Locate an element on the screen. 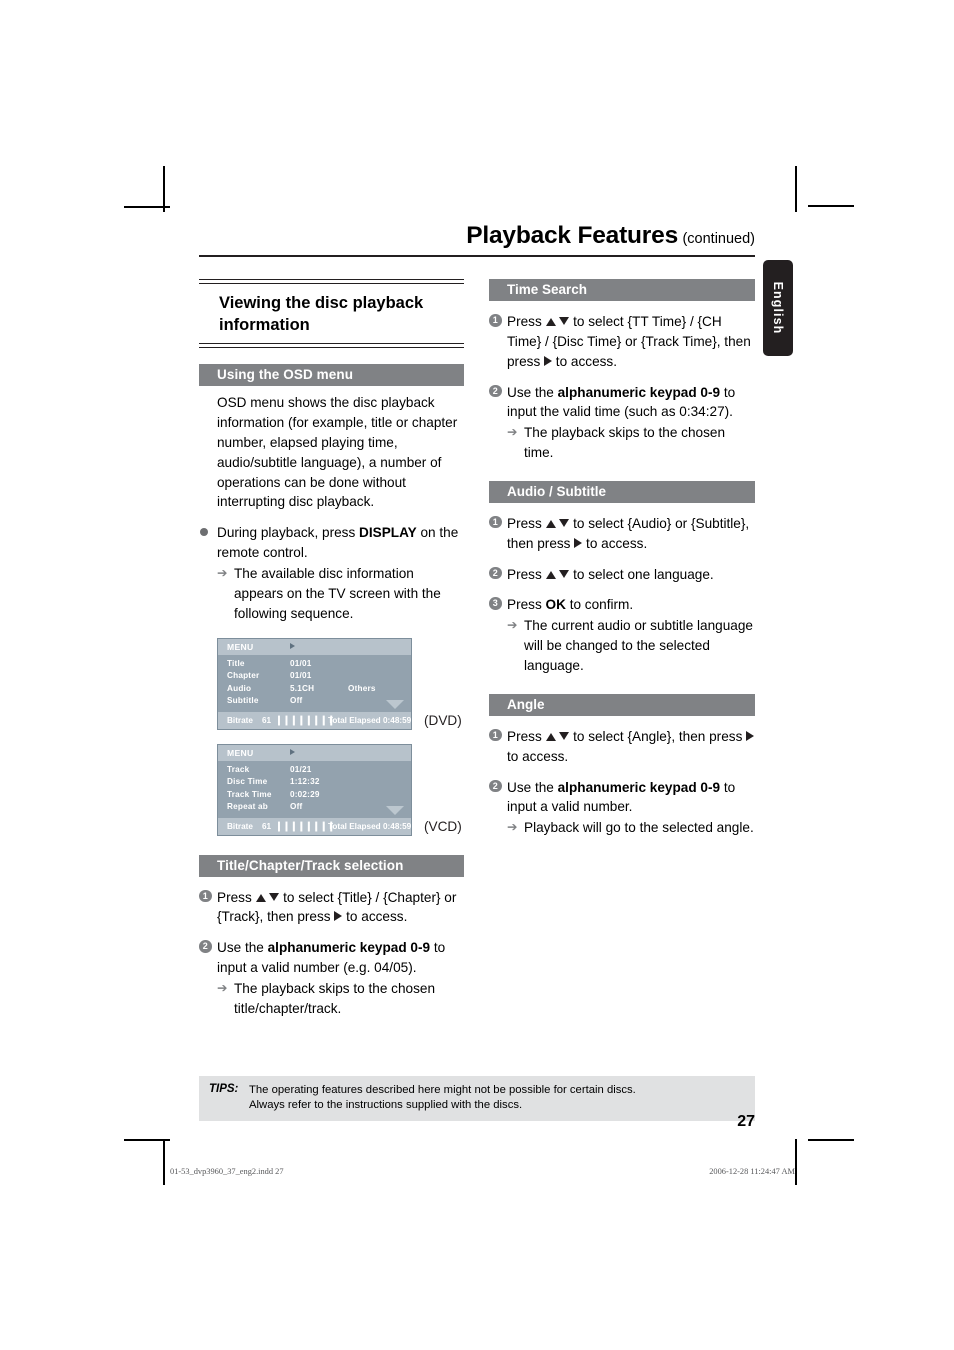 The image size is (954, 1350). as-step1-text-c: to access. is located at coordinates (615, 543).